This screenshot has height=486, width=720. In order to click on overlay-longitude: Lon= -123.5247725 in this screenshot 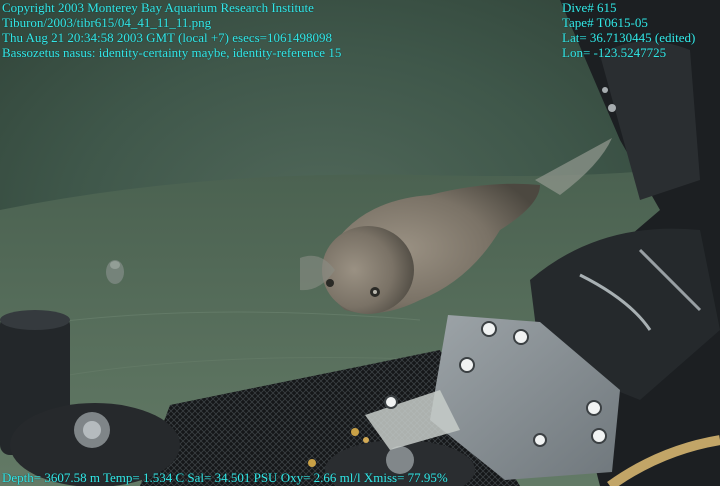, I will do `click(614, 52)`.